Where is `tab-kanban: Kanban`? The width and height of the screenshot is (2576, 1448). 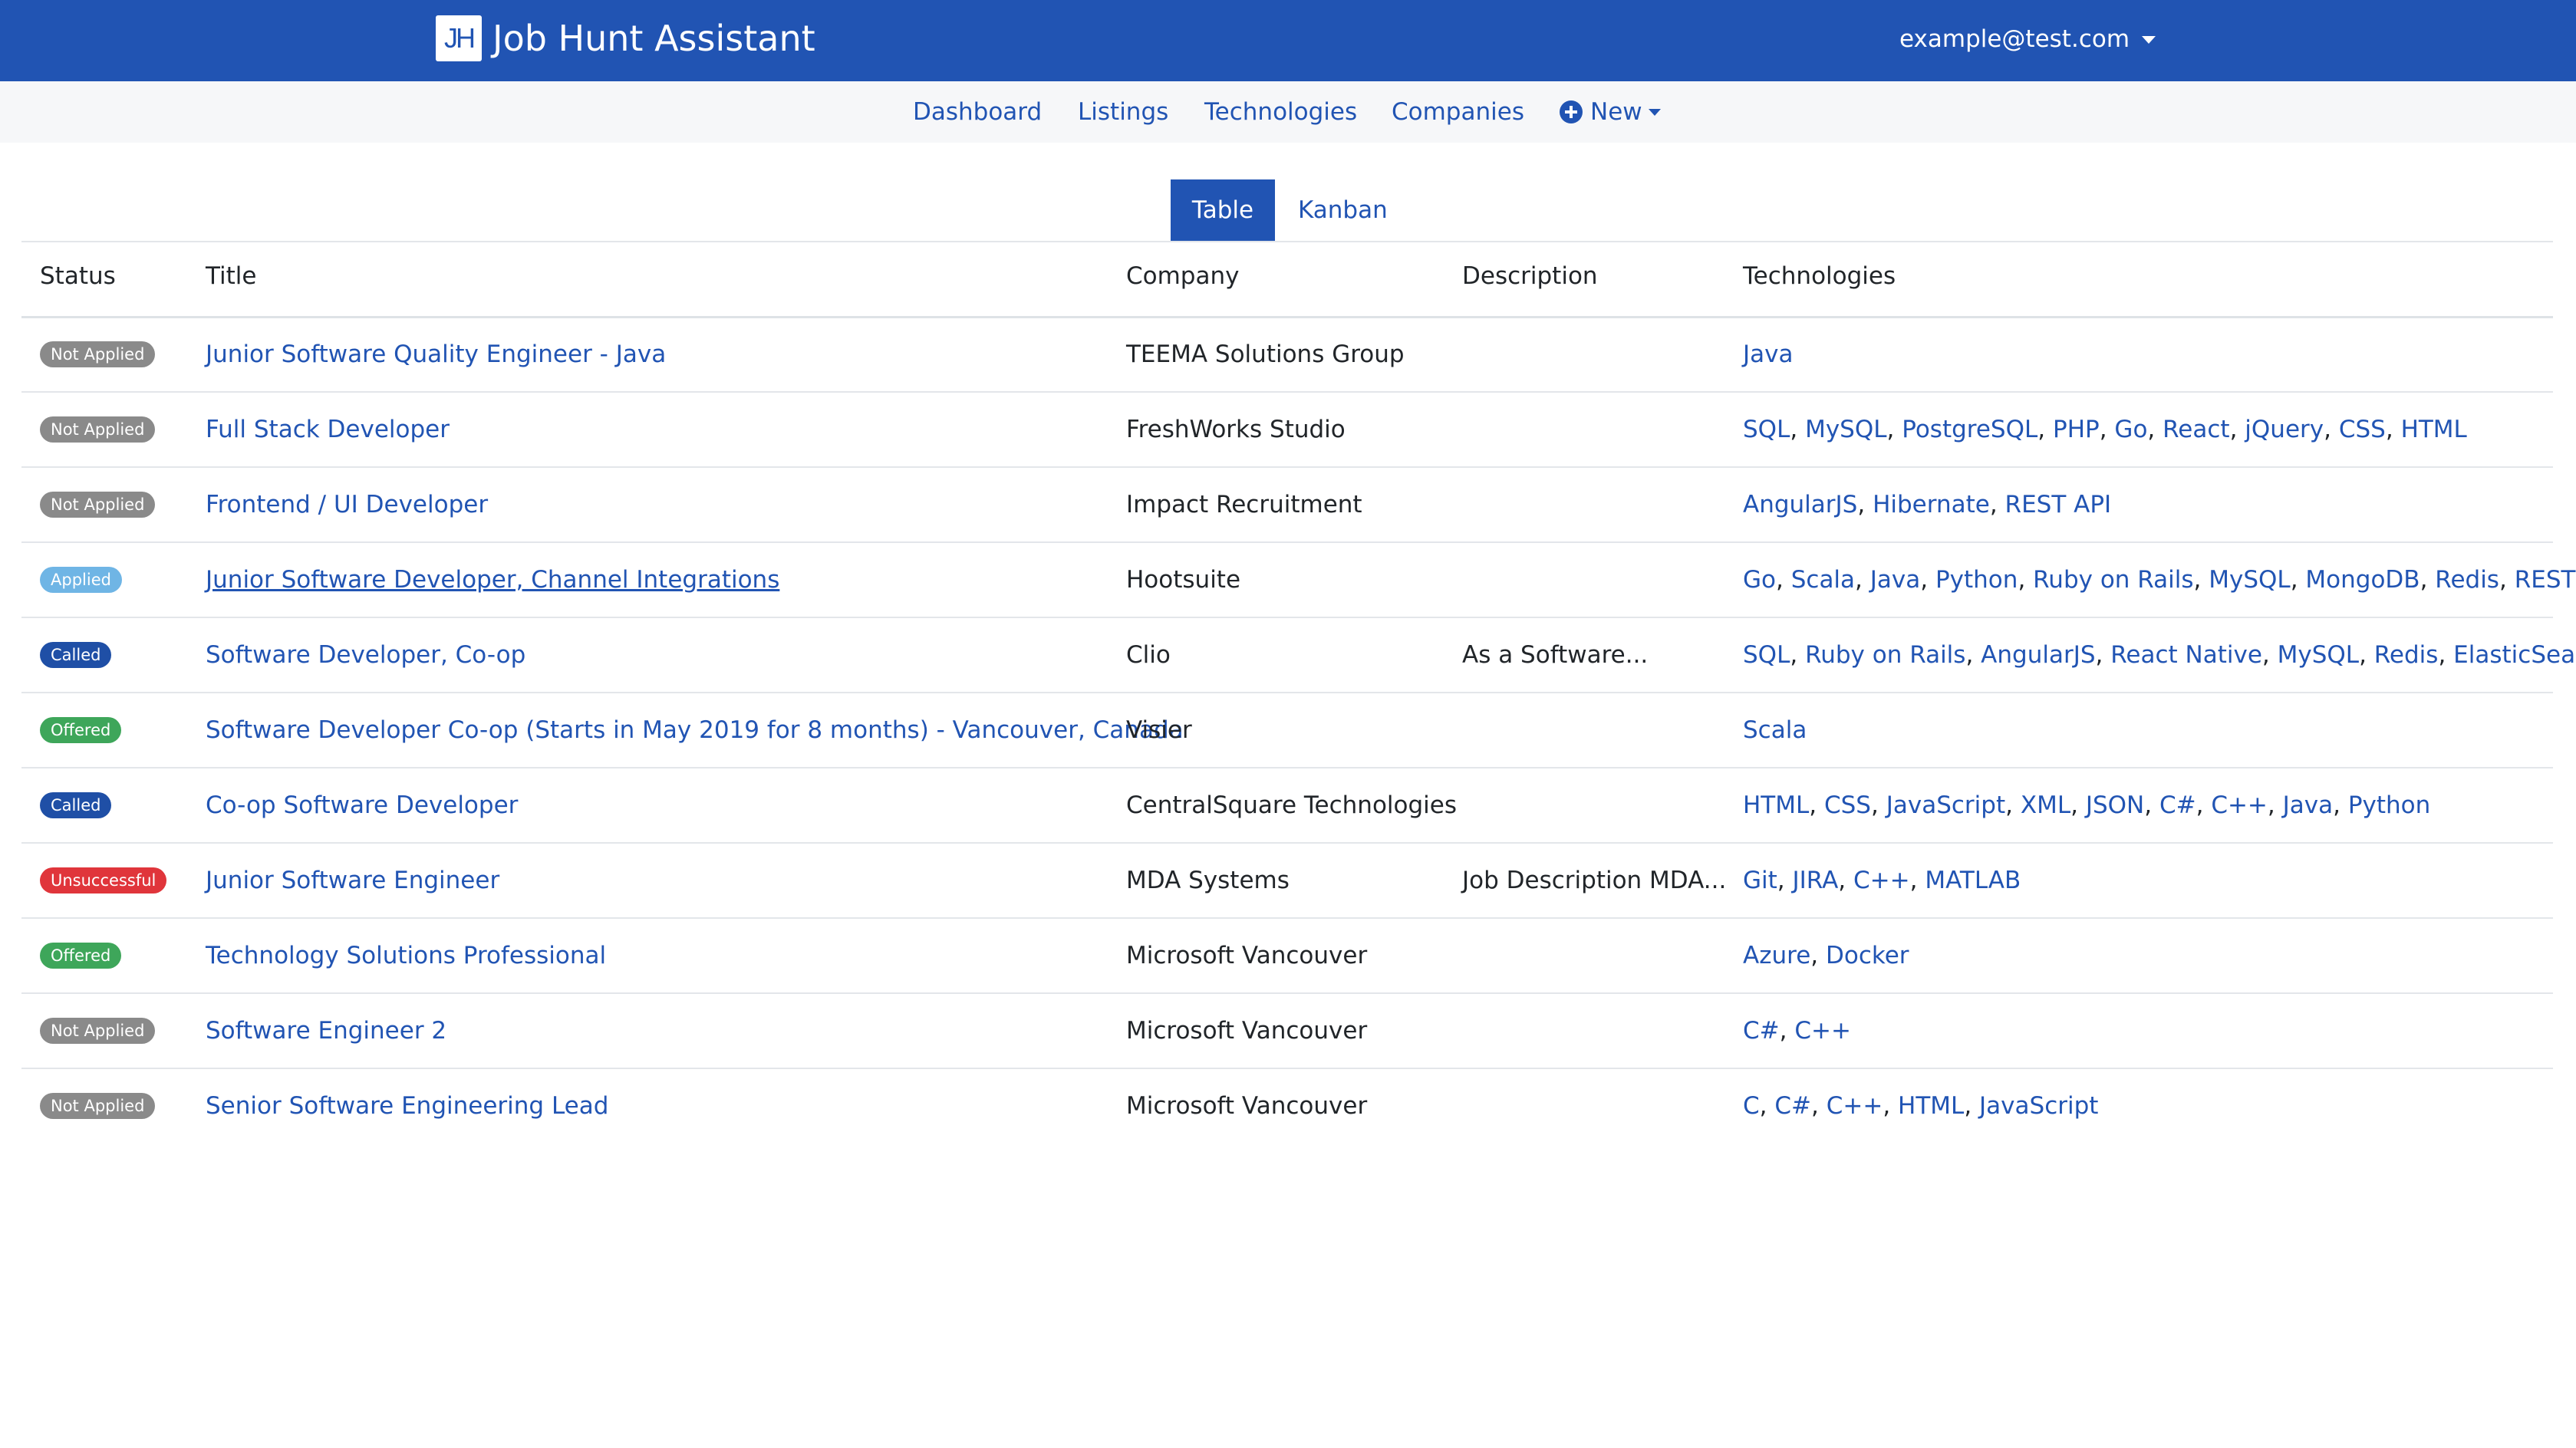
tab-kanban: Kanban is located at coordinates (1343, 210).